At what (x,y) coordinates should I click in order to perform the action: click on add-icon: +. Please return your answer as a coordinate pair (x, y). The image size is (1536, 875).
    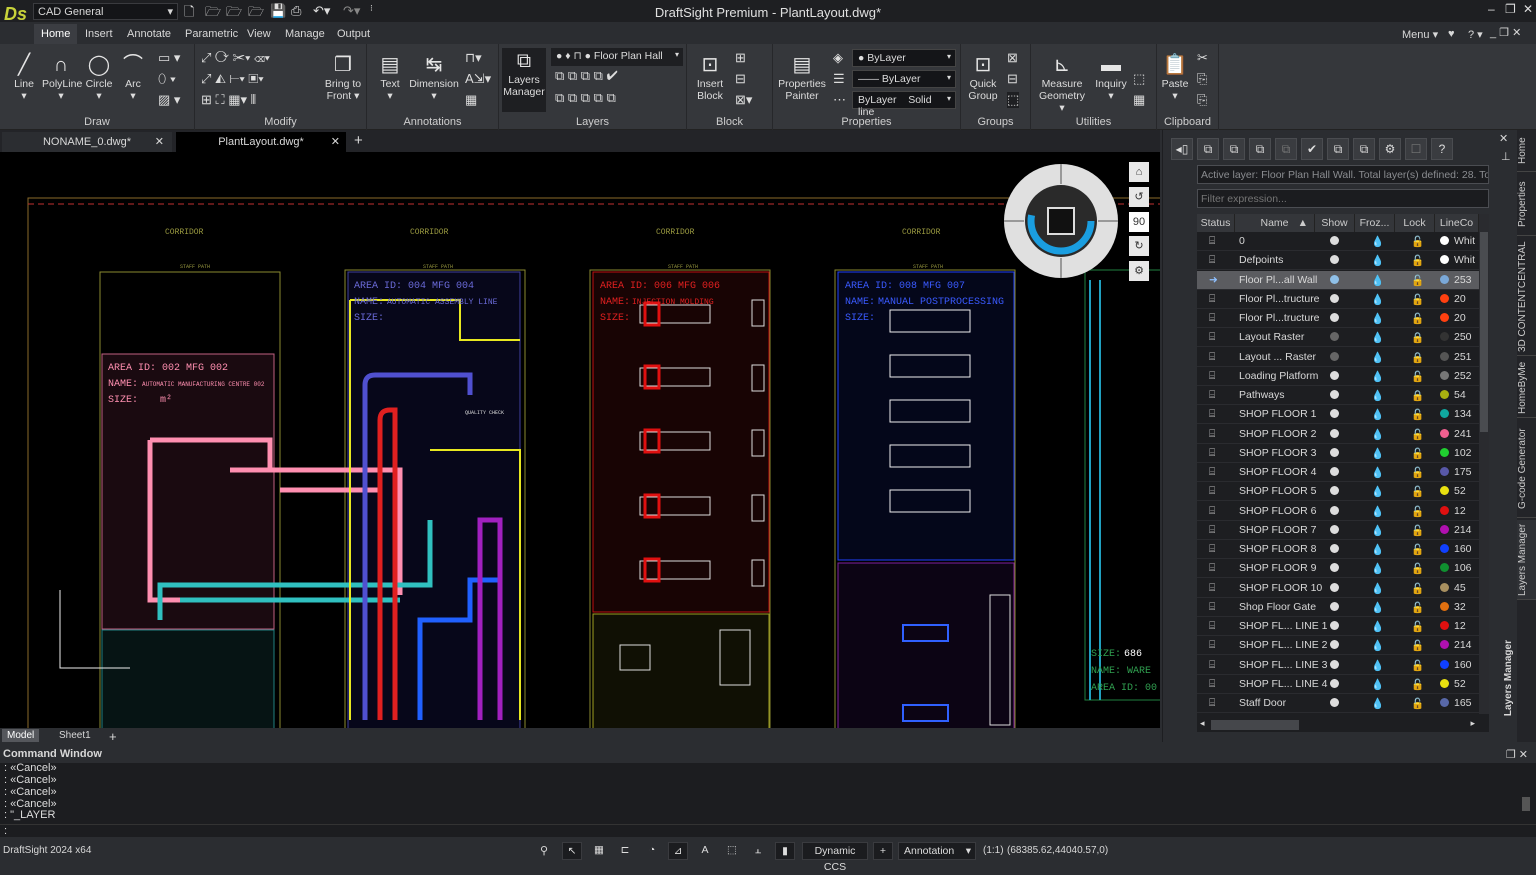
    Looking at the image, I should click on (883, 851).